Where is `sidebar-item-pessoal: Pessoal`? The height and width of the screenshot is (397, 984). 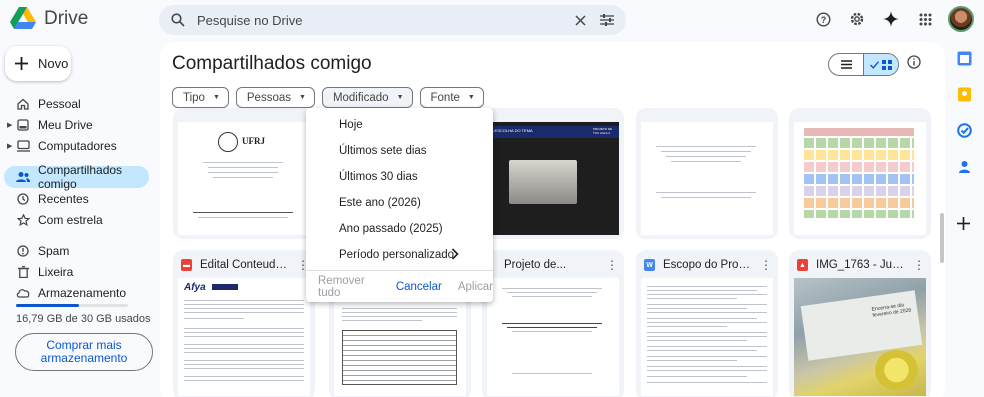 sidebar-item-pessoal: Pessoal is located at coordinates (77, 103).